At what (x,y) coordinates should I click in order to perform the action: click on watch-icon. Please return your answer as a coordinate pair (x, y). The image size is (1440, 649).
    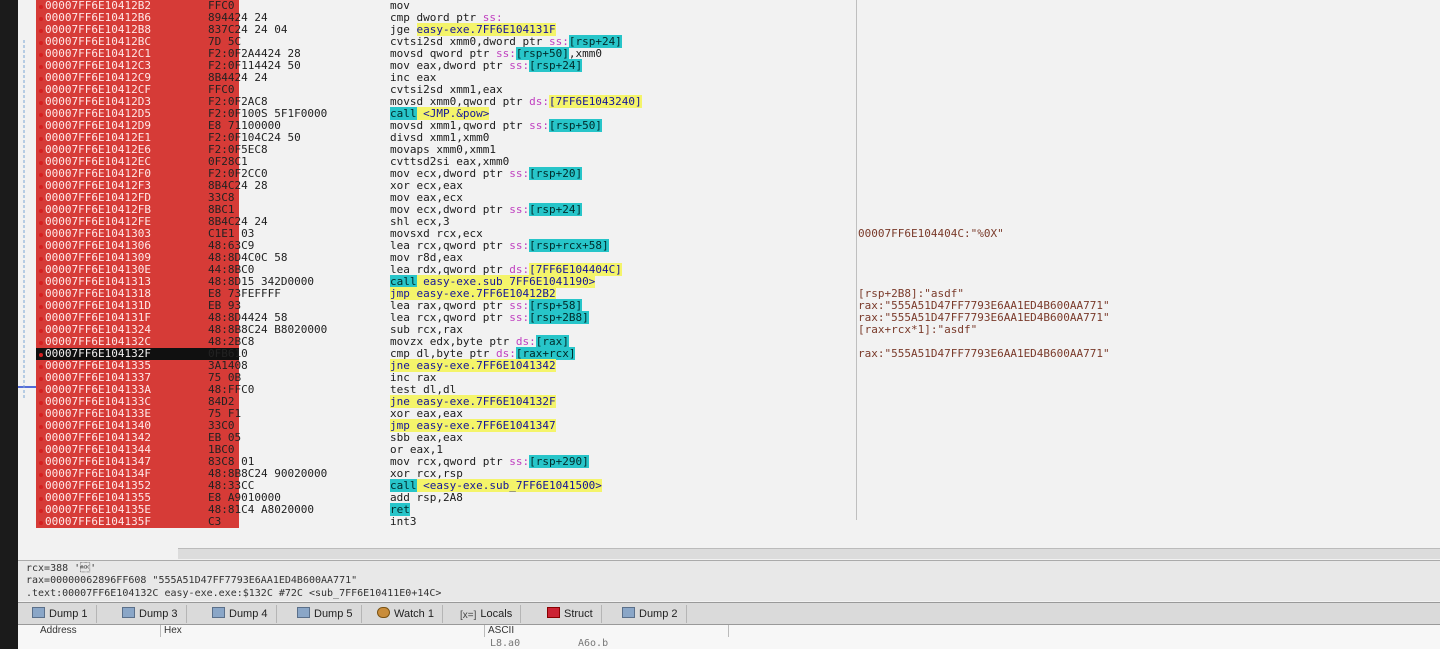
    Looking at the image, I should click on (383, 612).